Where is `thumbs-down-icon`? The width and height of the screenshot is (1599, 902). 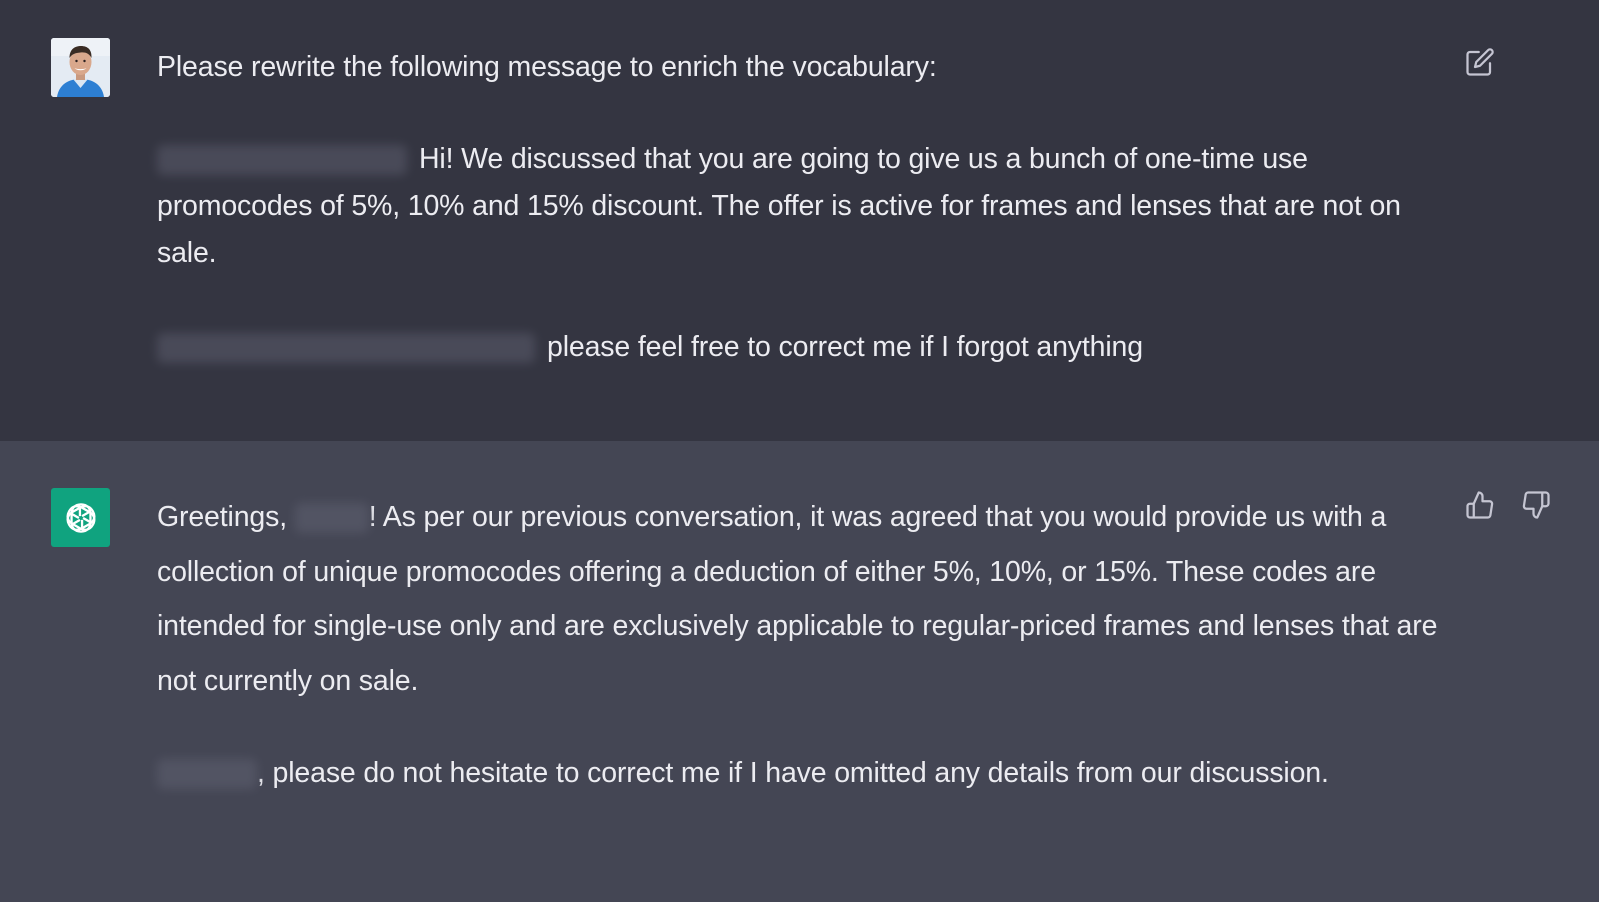 thumbs-down-icon is located at coordinates (1536, 505).